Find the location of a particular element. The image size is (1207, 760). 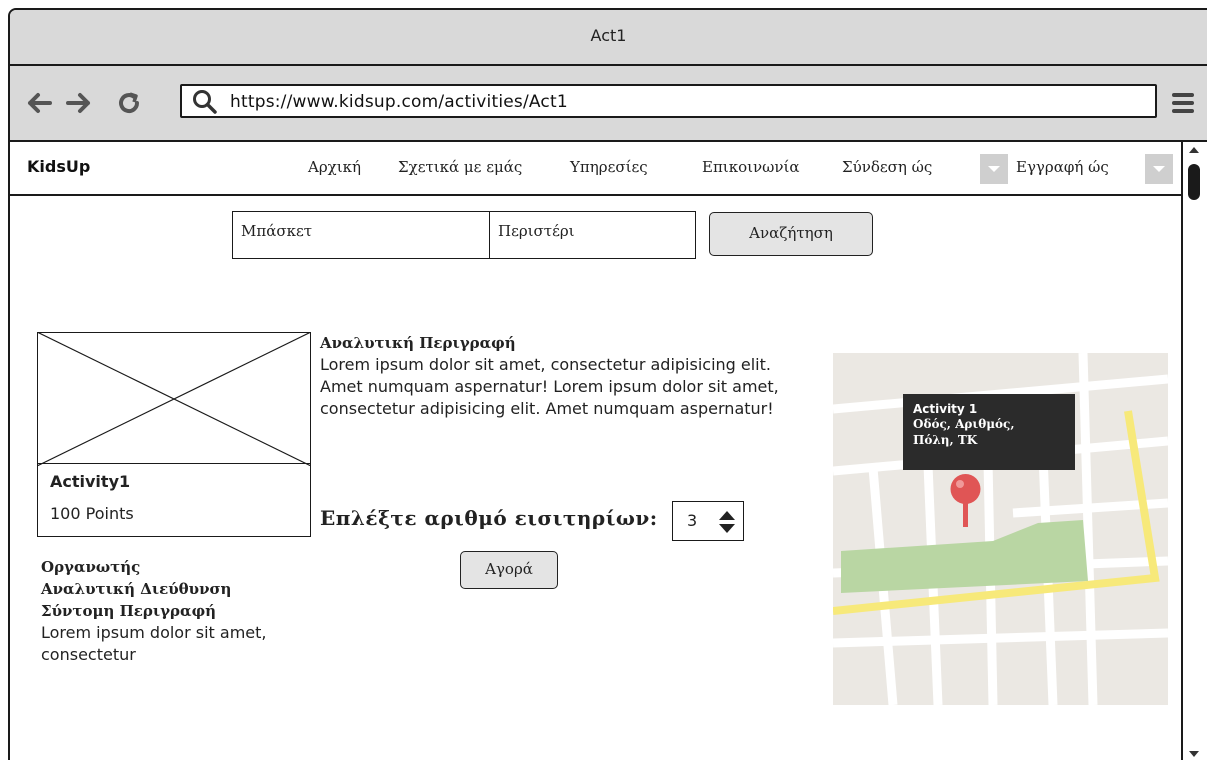

activity-image-placeholder is located at coordinates (174, 399).